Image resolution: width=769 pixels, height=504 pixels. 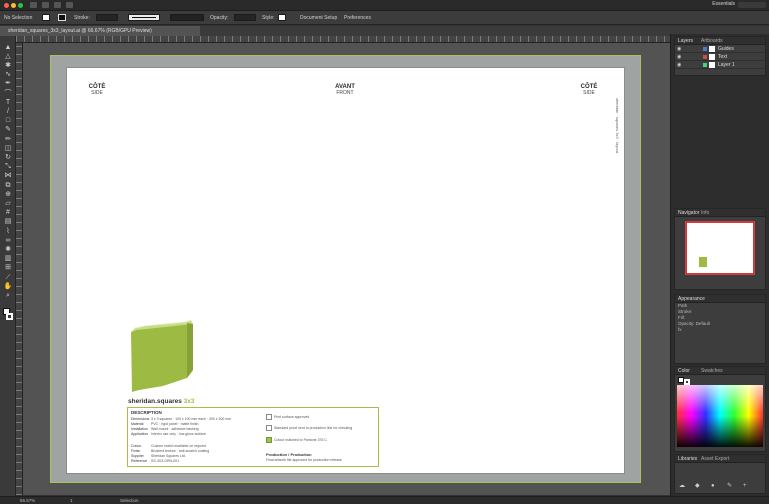 I want to click on tab-color: Color, so click(x=684, y=371).